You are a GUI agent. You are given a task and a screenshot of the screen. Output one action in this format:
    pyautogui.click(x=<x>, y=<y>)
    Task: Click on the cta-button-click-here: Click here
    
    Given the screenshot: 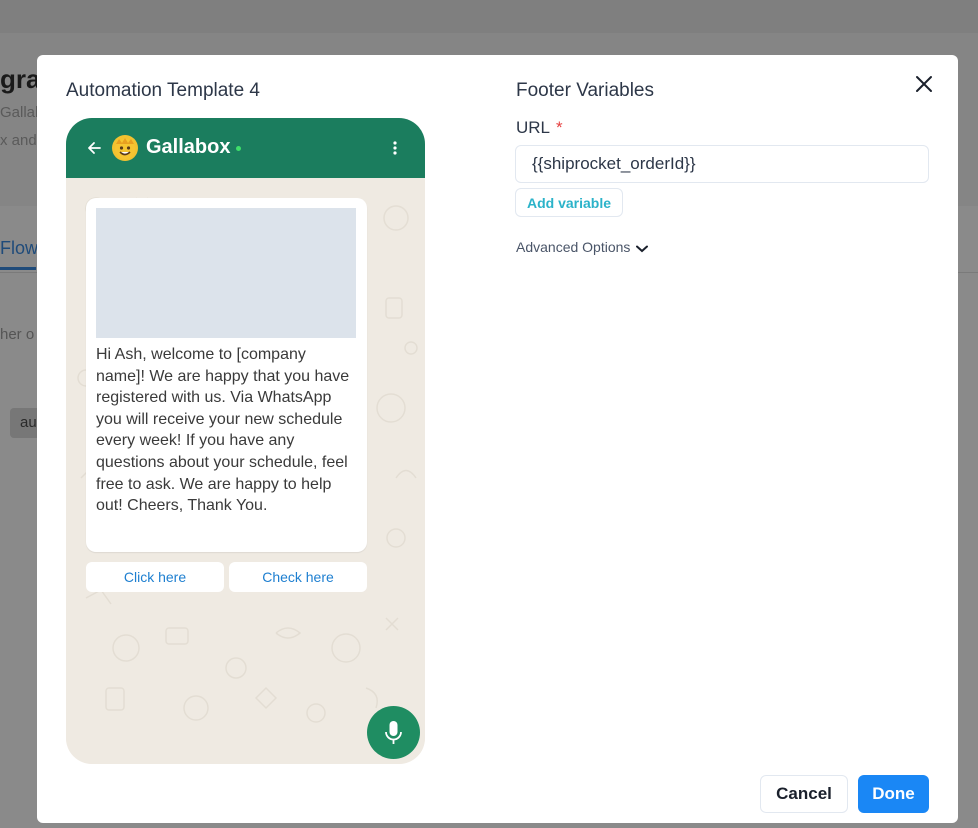 What is the action you would take?
    pyautogui.click(x=155, y=577)
    